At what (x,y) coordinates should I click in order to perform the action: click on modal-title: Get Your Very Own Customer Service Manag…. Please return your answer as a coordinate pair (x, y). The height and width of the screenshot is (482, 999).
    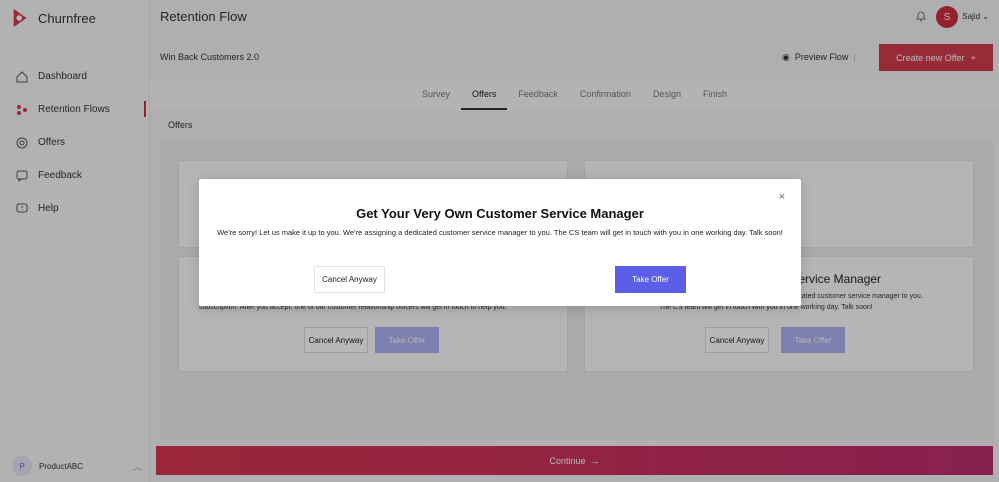
    Looking at the image, I should click on (500, 213).